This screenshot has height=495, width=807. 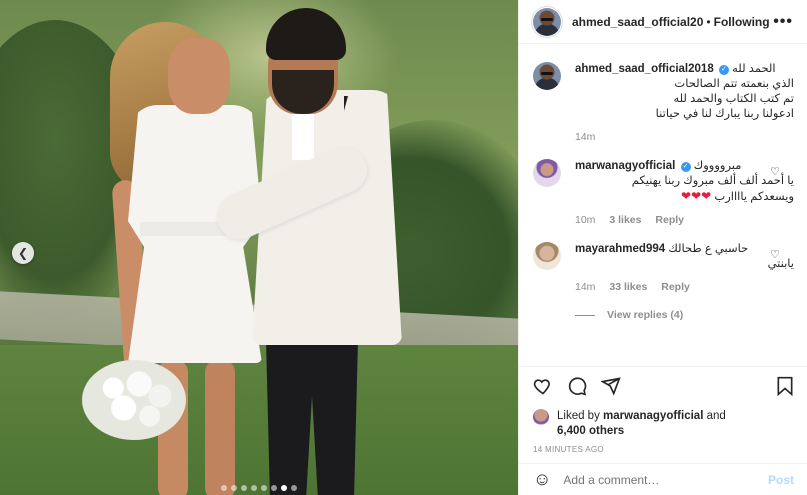 What do you see at coordinates (585, 220) in the screenshot?
I see `comment-time: 10m` at bounding box center [585, 220].